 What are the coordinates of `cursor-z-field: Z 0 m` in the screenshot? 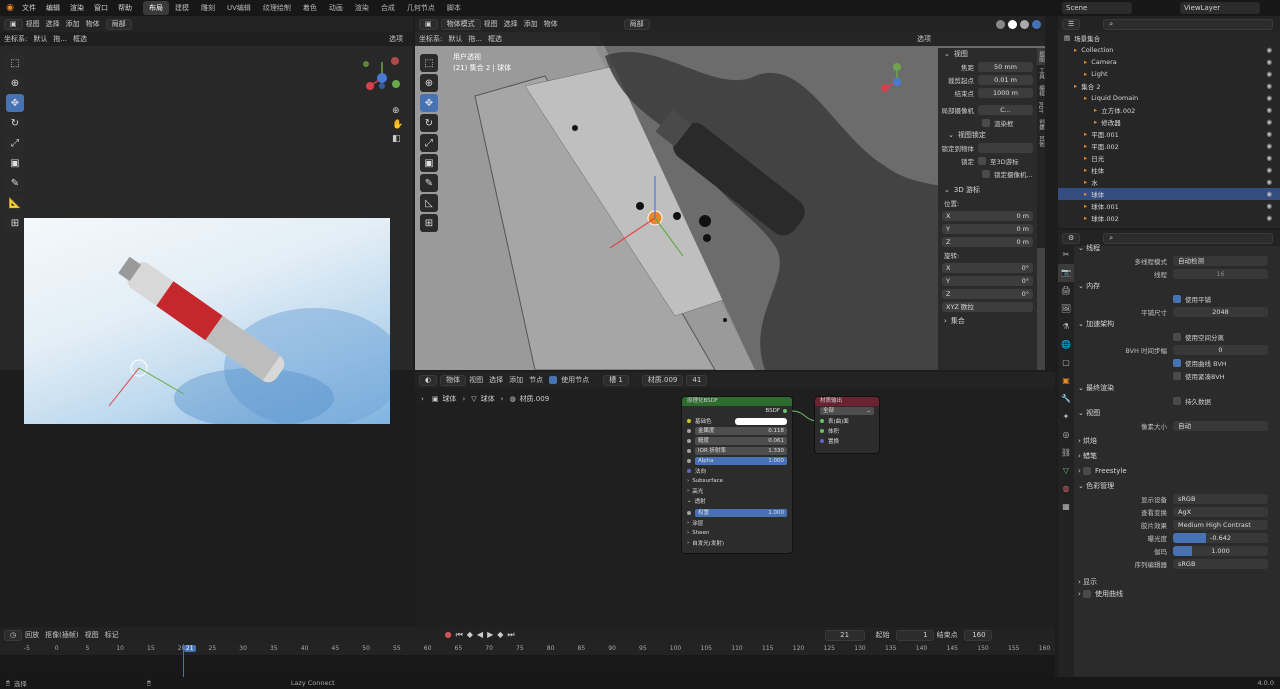 It's located at (987, 241).